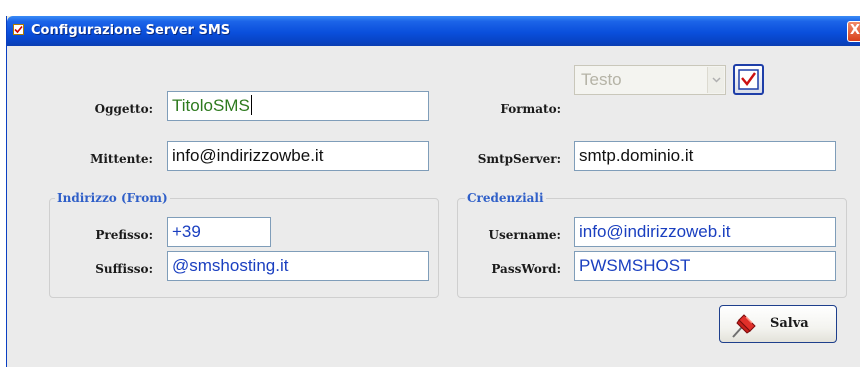  Describe the element at coordinates (705, 156) in the screenshot. I see `smtp-server-input: smtp.dominio.it` at that location.